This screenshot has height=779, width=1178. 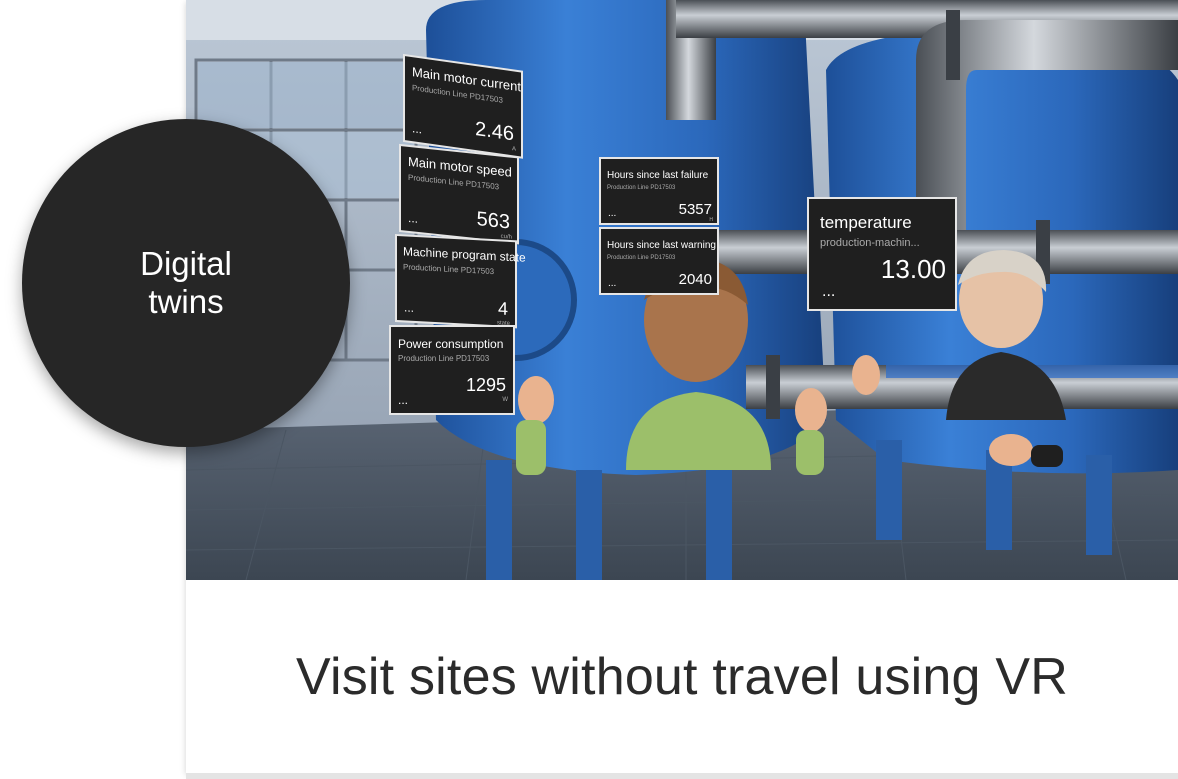 What do you see at coordinates (913, 269) in the screenshot?
I see `svg-text: 13.00` at bounding box center [913, 269].